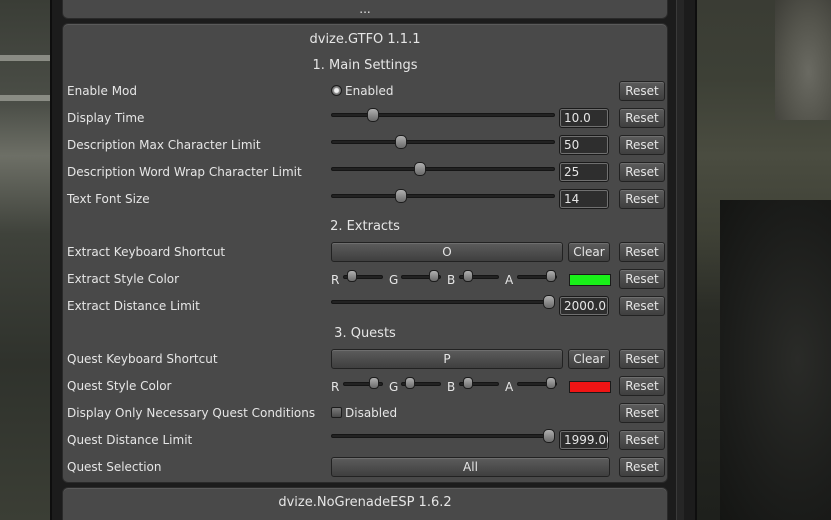 The height and width of the screenshot is (520, 831). I want to click on enable-mod-toggle: Enabled, so click(362, 91).